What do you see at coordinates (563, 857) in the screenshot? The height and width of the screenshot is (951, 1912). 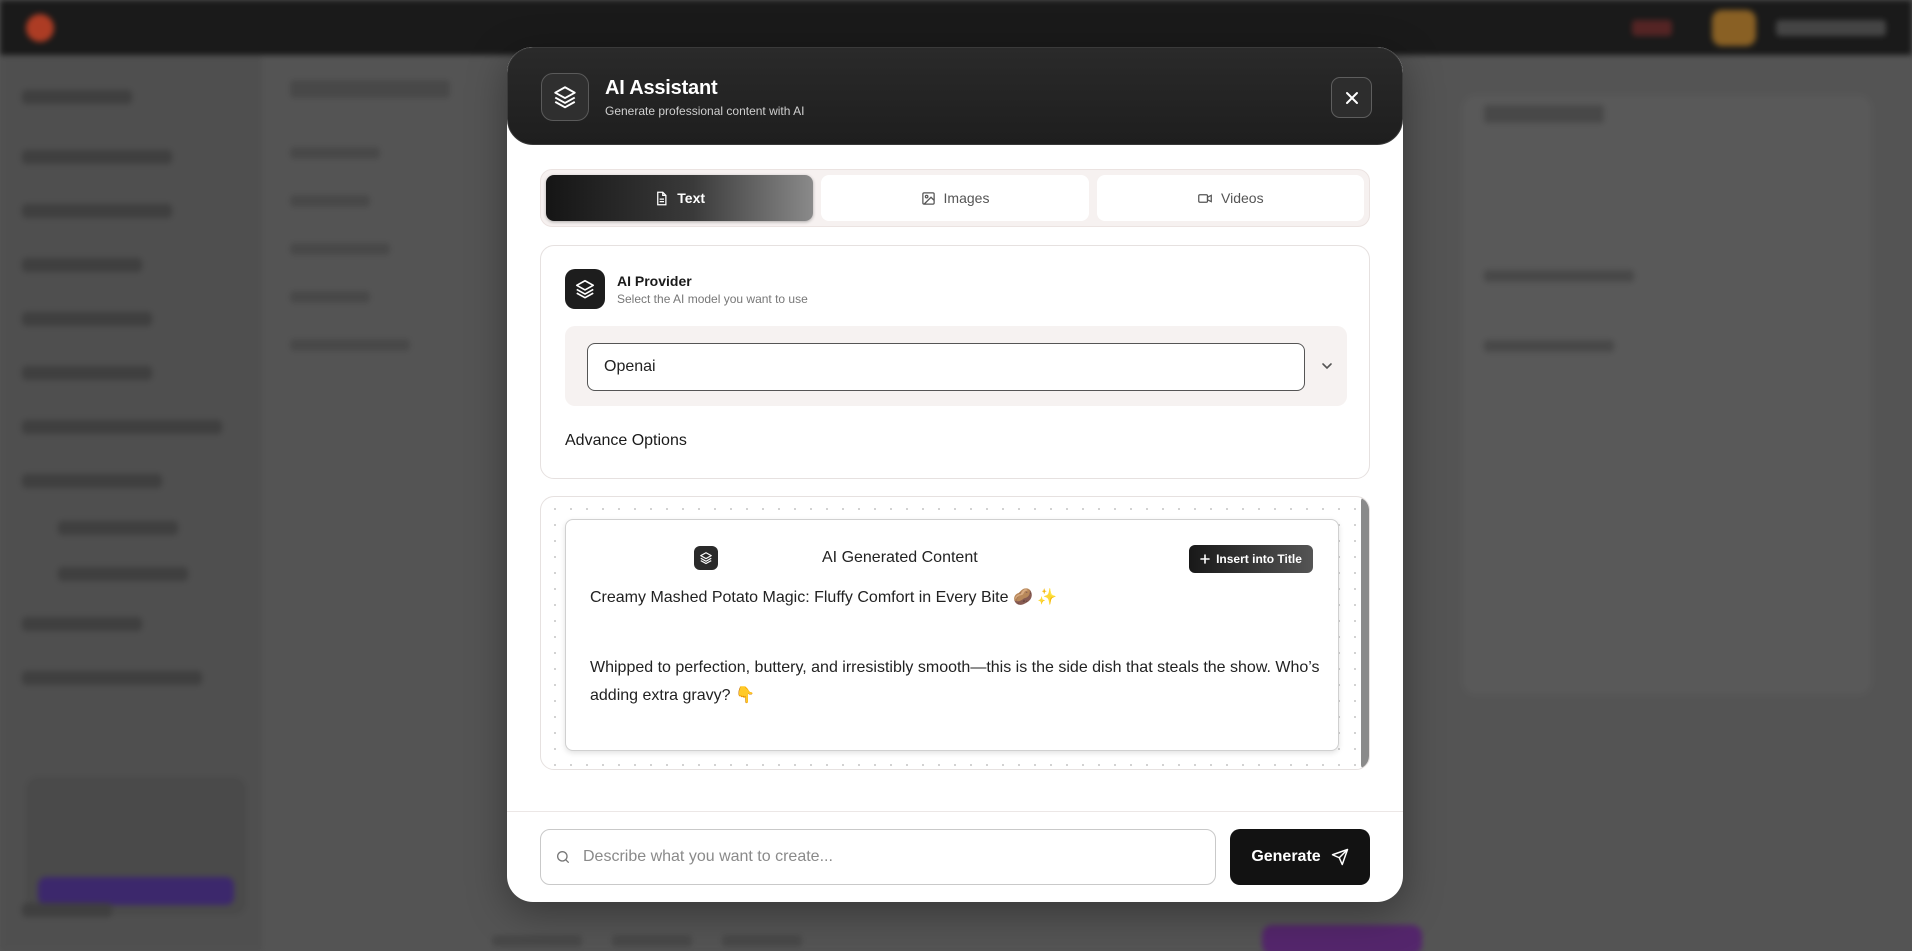 I see `search-icon` at bounding box center [563, 857].